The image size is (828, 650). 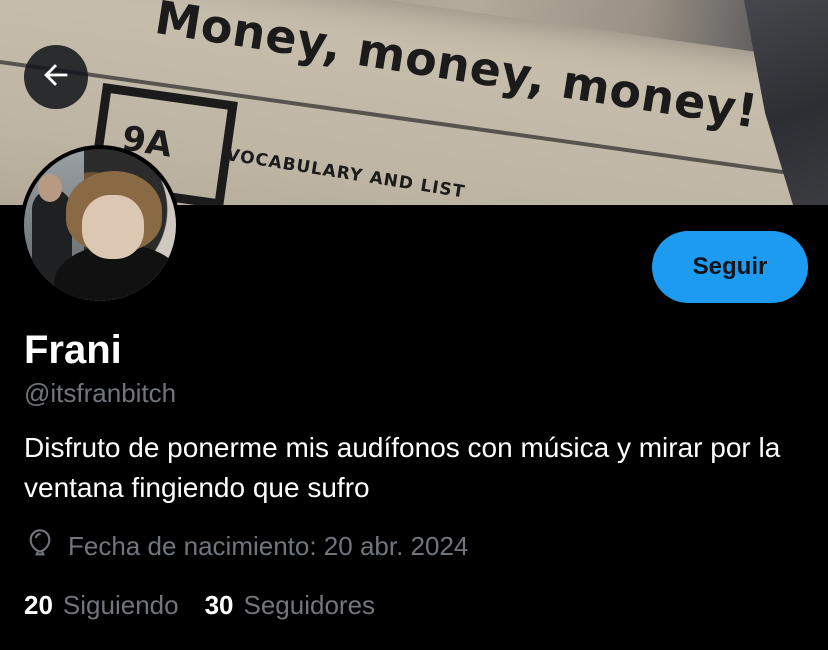 I want to click on follow-button: Seguir, so click(x=730, y=267).